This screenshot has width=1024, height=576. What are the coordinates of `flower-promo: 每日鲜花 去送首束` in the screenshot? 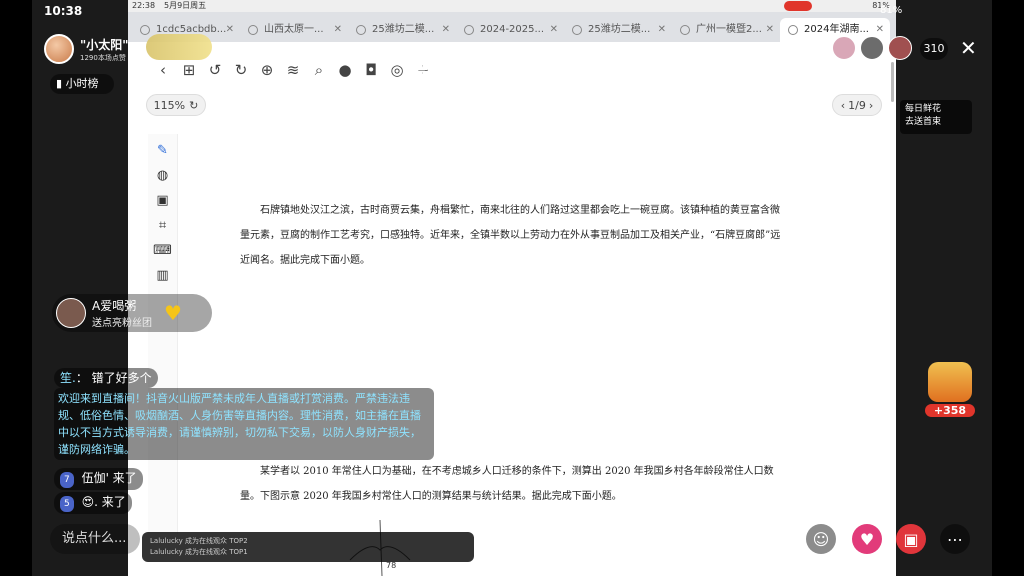 It's located at (936, 117).